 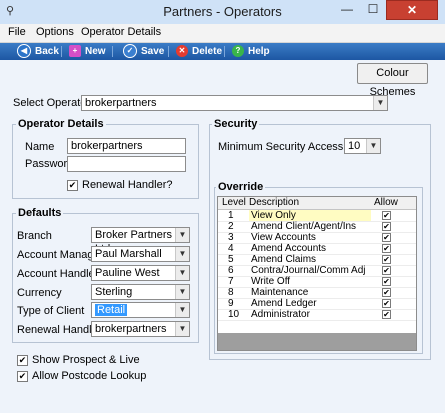 What do you see at coordinates (143, 51) in the screenshot?
I see `save-button: ✓ Save` at bounding box center [143, 51].